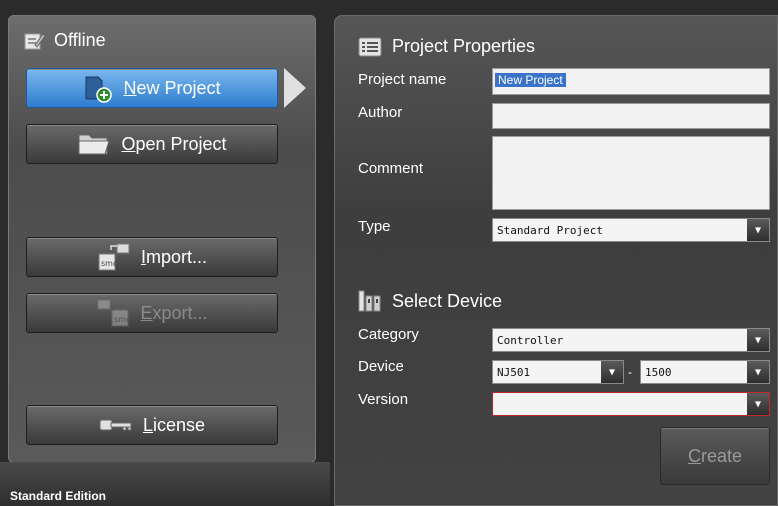 The image size is (778, 506). Describe the element at coordinates (550, 230) in the screenshot. I see `type-value: Standard Project` at that location.